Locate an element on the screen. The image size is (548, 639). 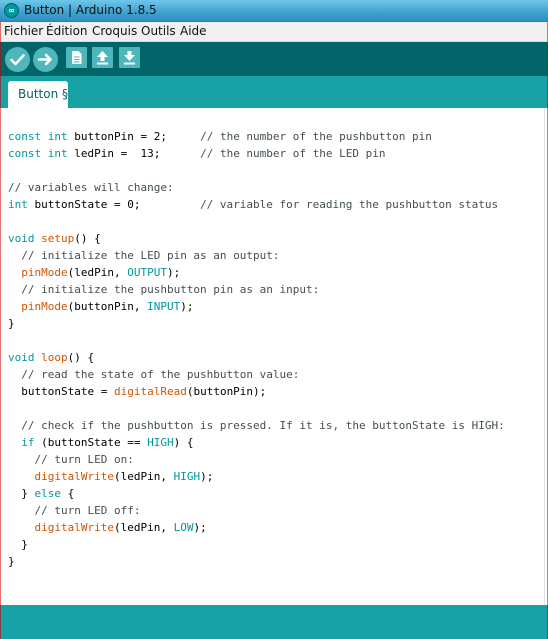
save-icon is located at coordinates (129, 58).